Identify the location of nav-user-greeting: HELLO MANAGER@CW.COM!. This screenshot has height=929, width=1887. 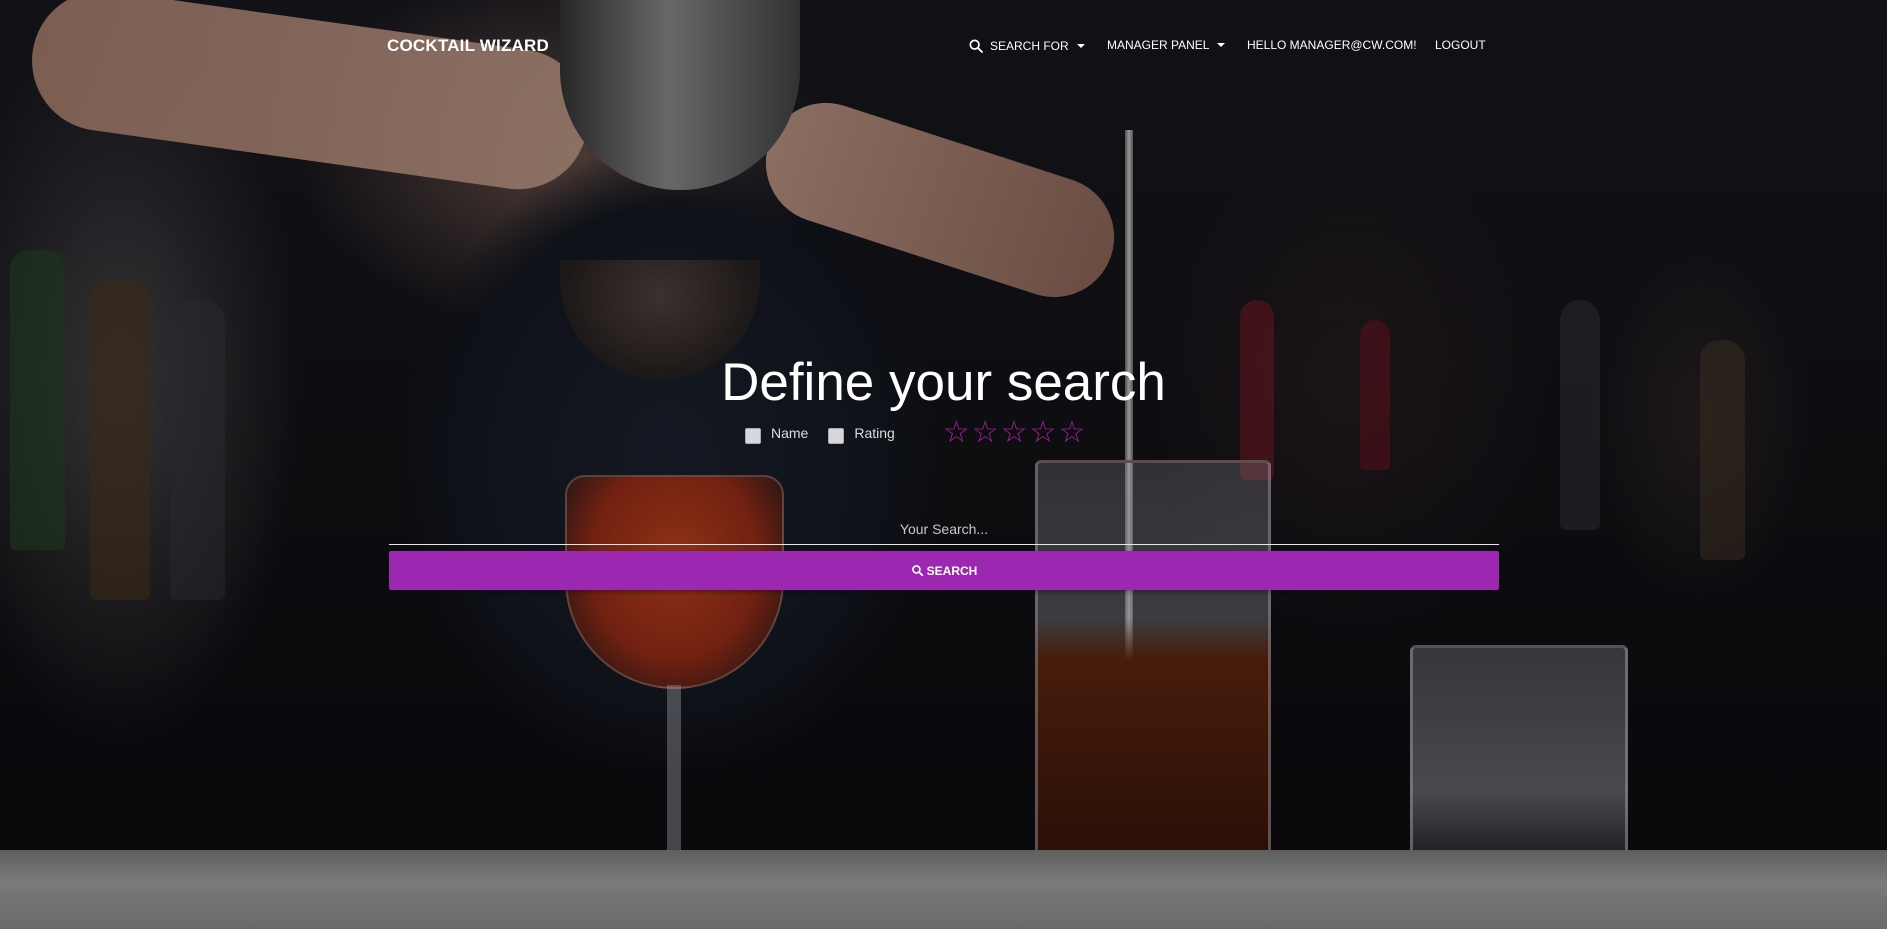
(1332, 45).